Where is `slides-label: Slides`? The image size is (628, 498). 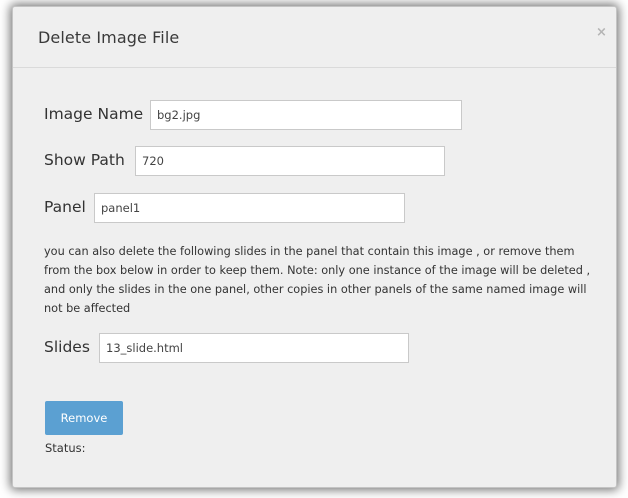
slides-label: Slides is located at coordinates (67, 347).